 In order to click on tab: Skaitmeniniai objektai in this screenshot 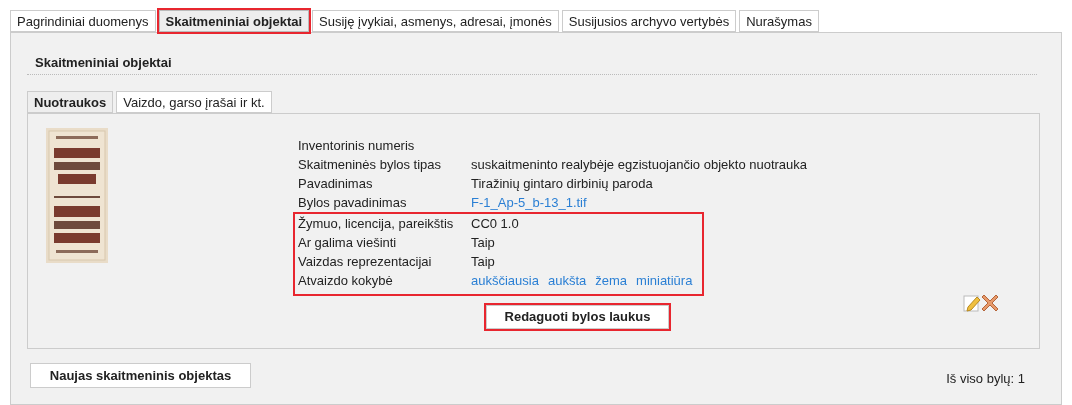, I will do `click(234, 21)`.